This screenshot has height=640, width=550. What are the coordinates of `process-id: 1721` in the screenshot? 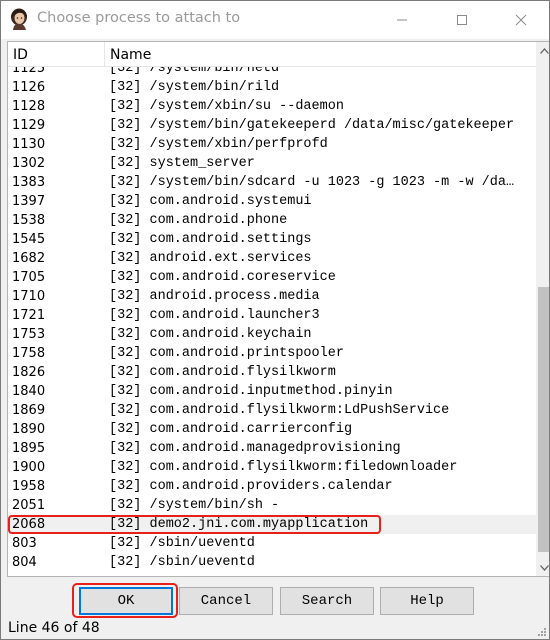 It's located at (29, 315).